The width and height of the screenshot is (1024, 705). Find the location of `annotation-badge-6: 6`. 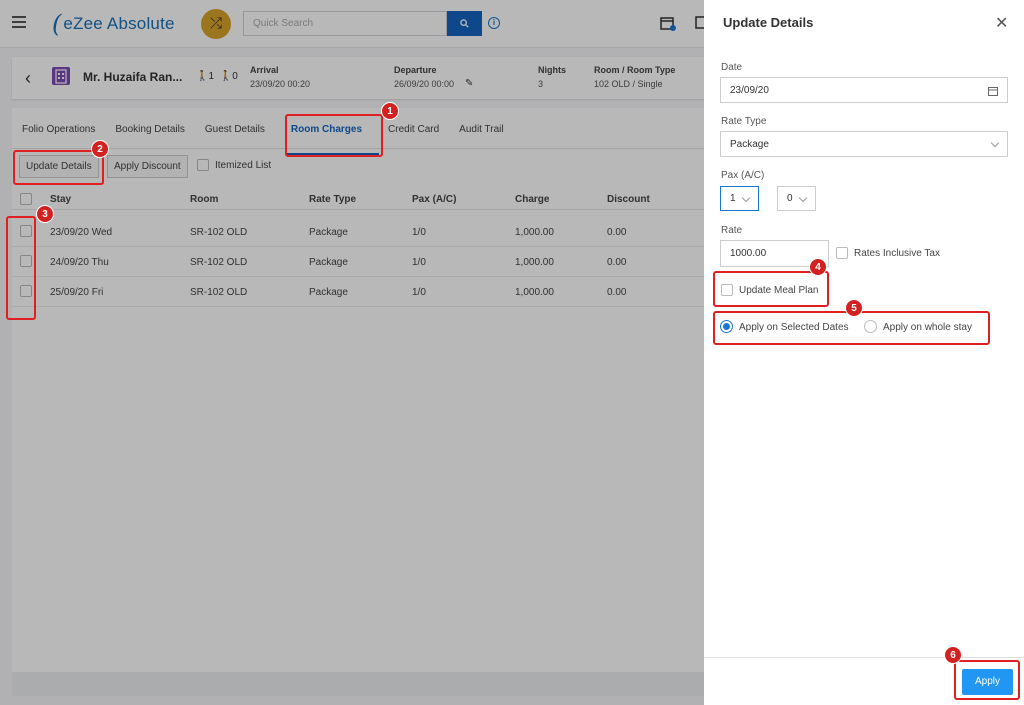

annotation-badge-6: 6 is located at coordinates (953, 655).